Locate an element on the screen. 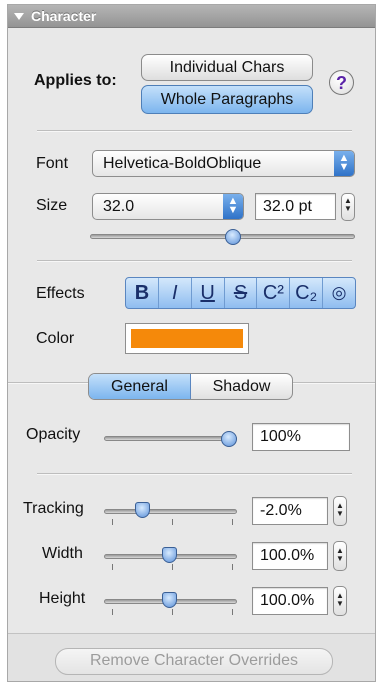  height-field: 100.0% is located at coordinates (290, 601).